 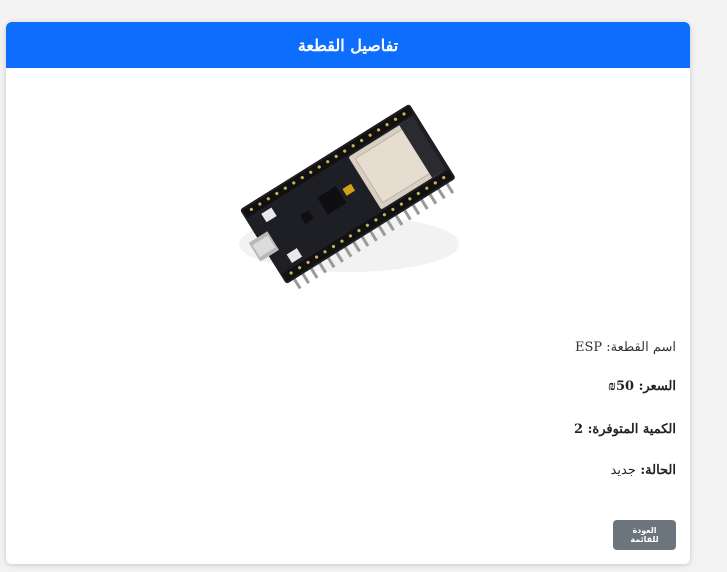 What do you see at coordinates (631, 429) in the screenshot?
I see `quantity-label: الكمية المتوفرة:` at bounding box center [631, 429].